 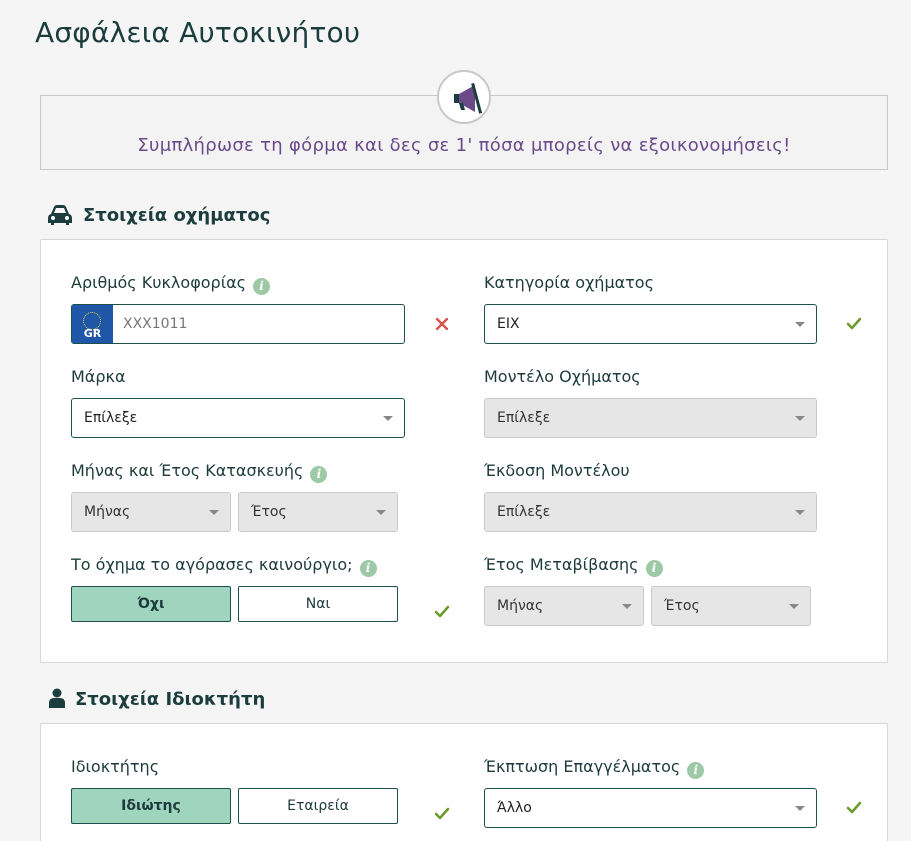 I want to click on manufacture-month-value: Μήνας, so click(x=107, y=512).